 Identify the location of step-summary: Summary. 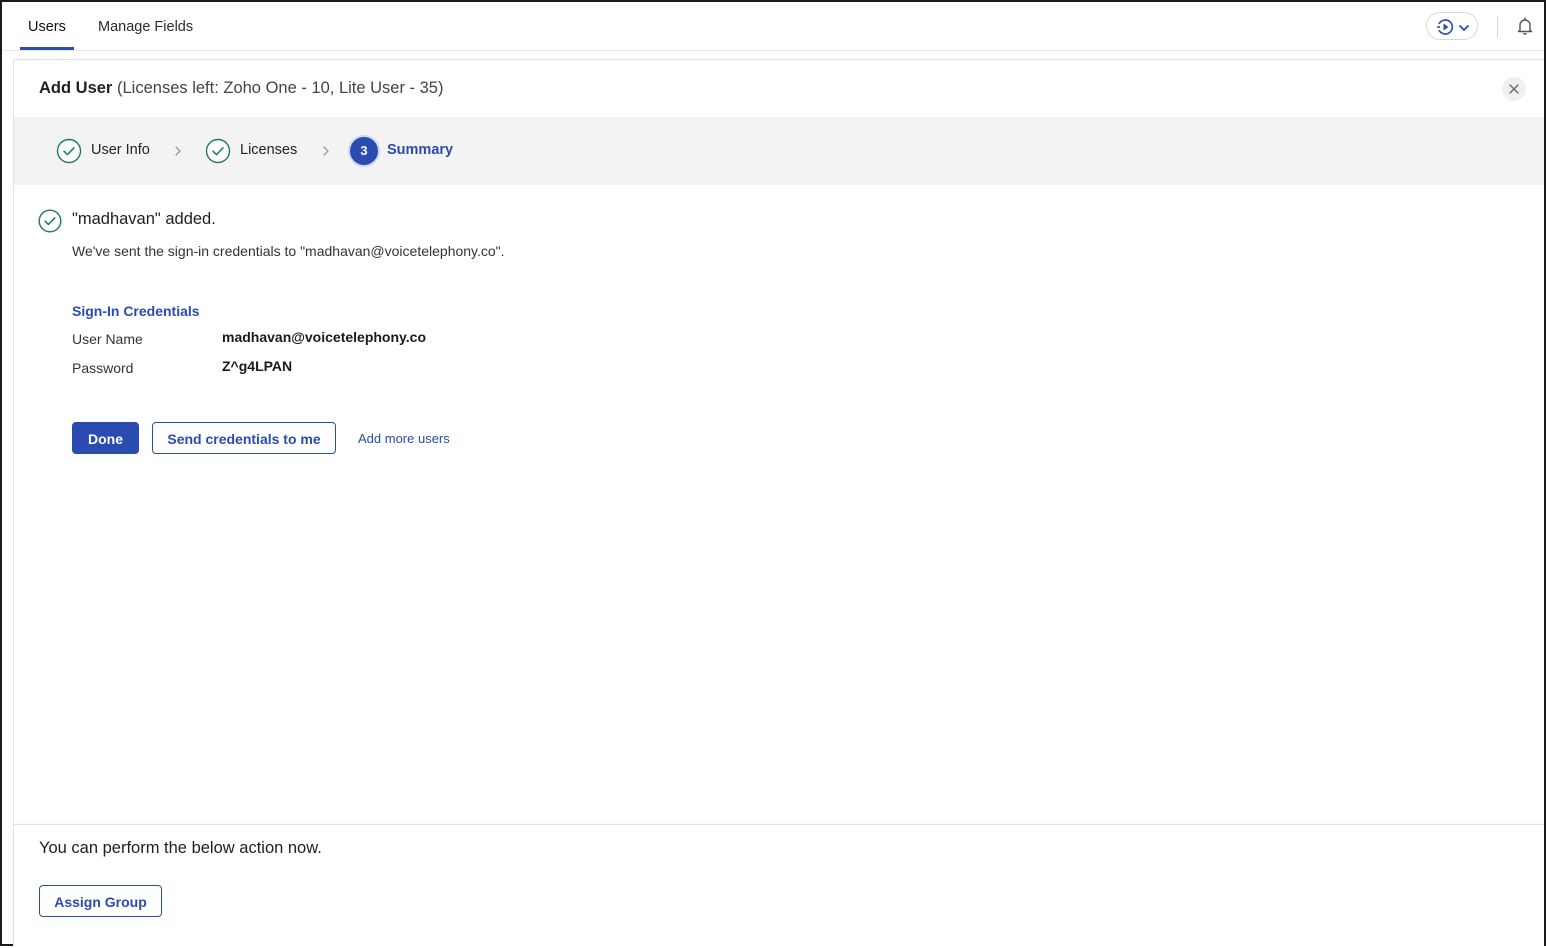
(420, 150).